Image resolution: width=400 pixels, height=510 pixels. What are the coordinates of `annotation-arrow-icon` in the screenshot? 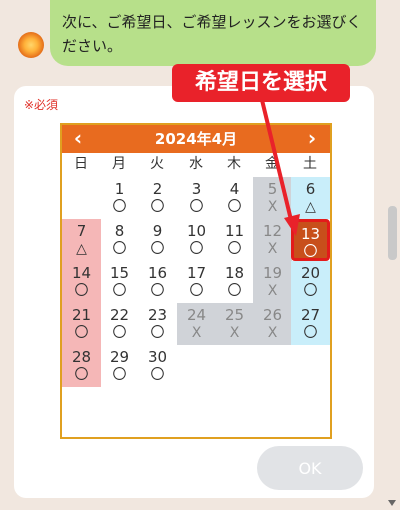 It's located at (280, 167).